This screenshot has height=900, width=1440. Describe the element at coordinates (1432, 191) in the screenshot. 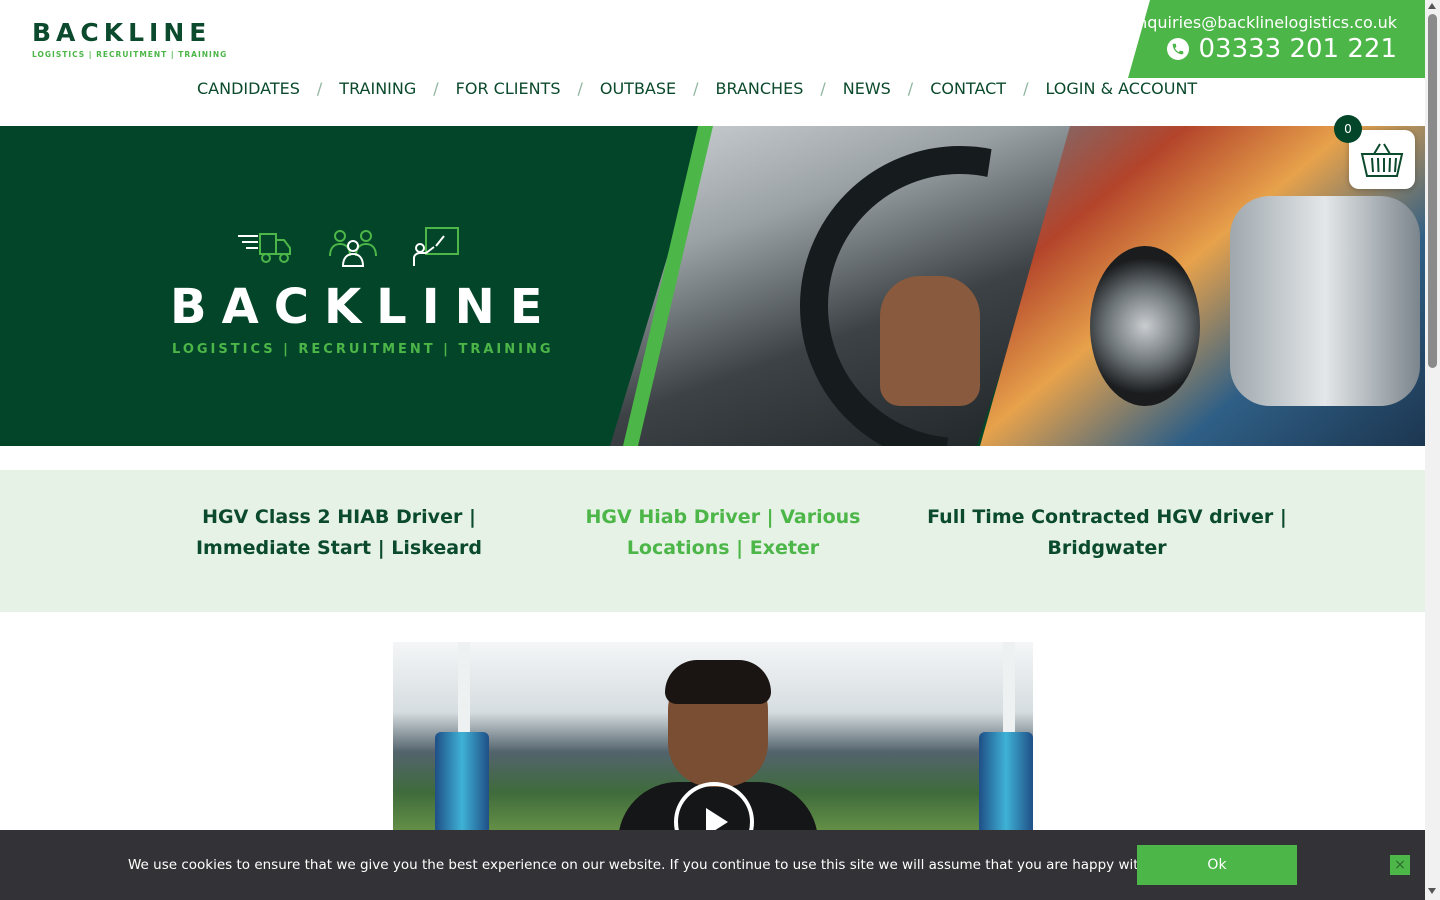

I see `scroll-thumb` at that location.